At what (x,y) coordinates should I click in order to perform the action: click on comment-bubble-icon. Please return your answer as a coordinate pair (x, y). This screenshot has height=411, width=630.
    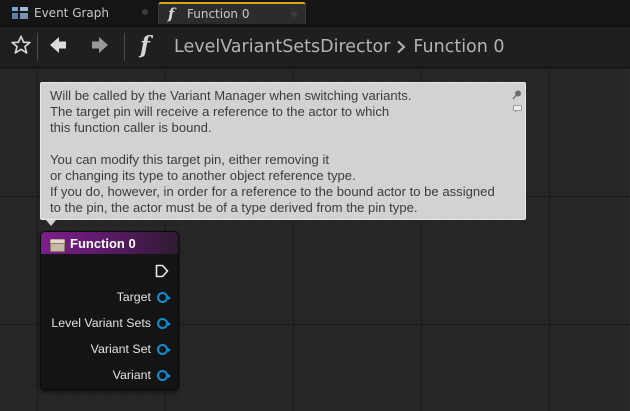
    Looking at the image, I should click on (517, 105).